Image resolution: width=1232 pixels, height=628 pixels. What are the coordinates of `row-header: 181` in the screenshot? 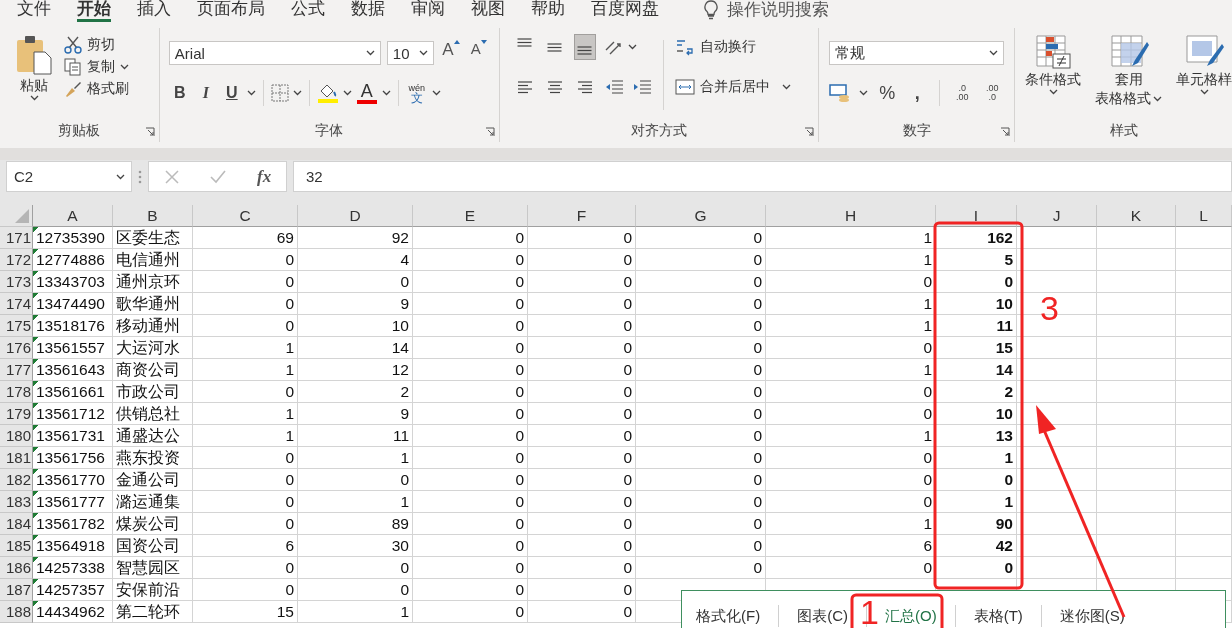 It's located at (16, 458).